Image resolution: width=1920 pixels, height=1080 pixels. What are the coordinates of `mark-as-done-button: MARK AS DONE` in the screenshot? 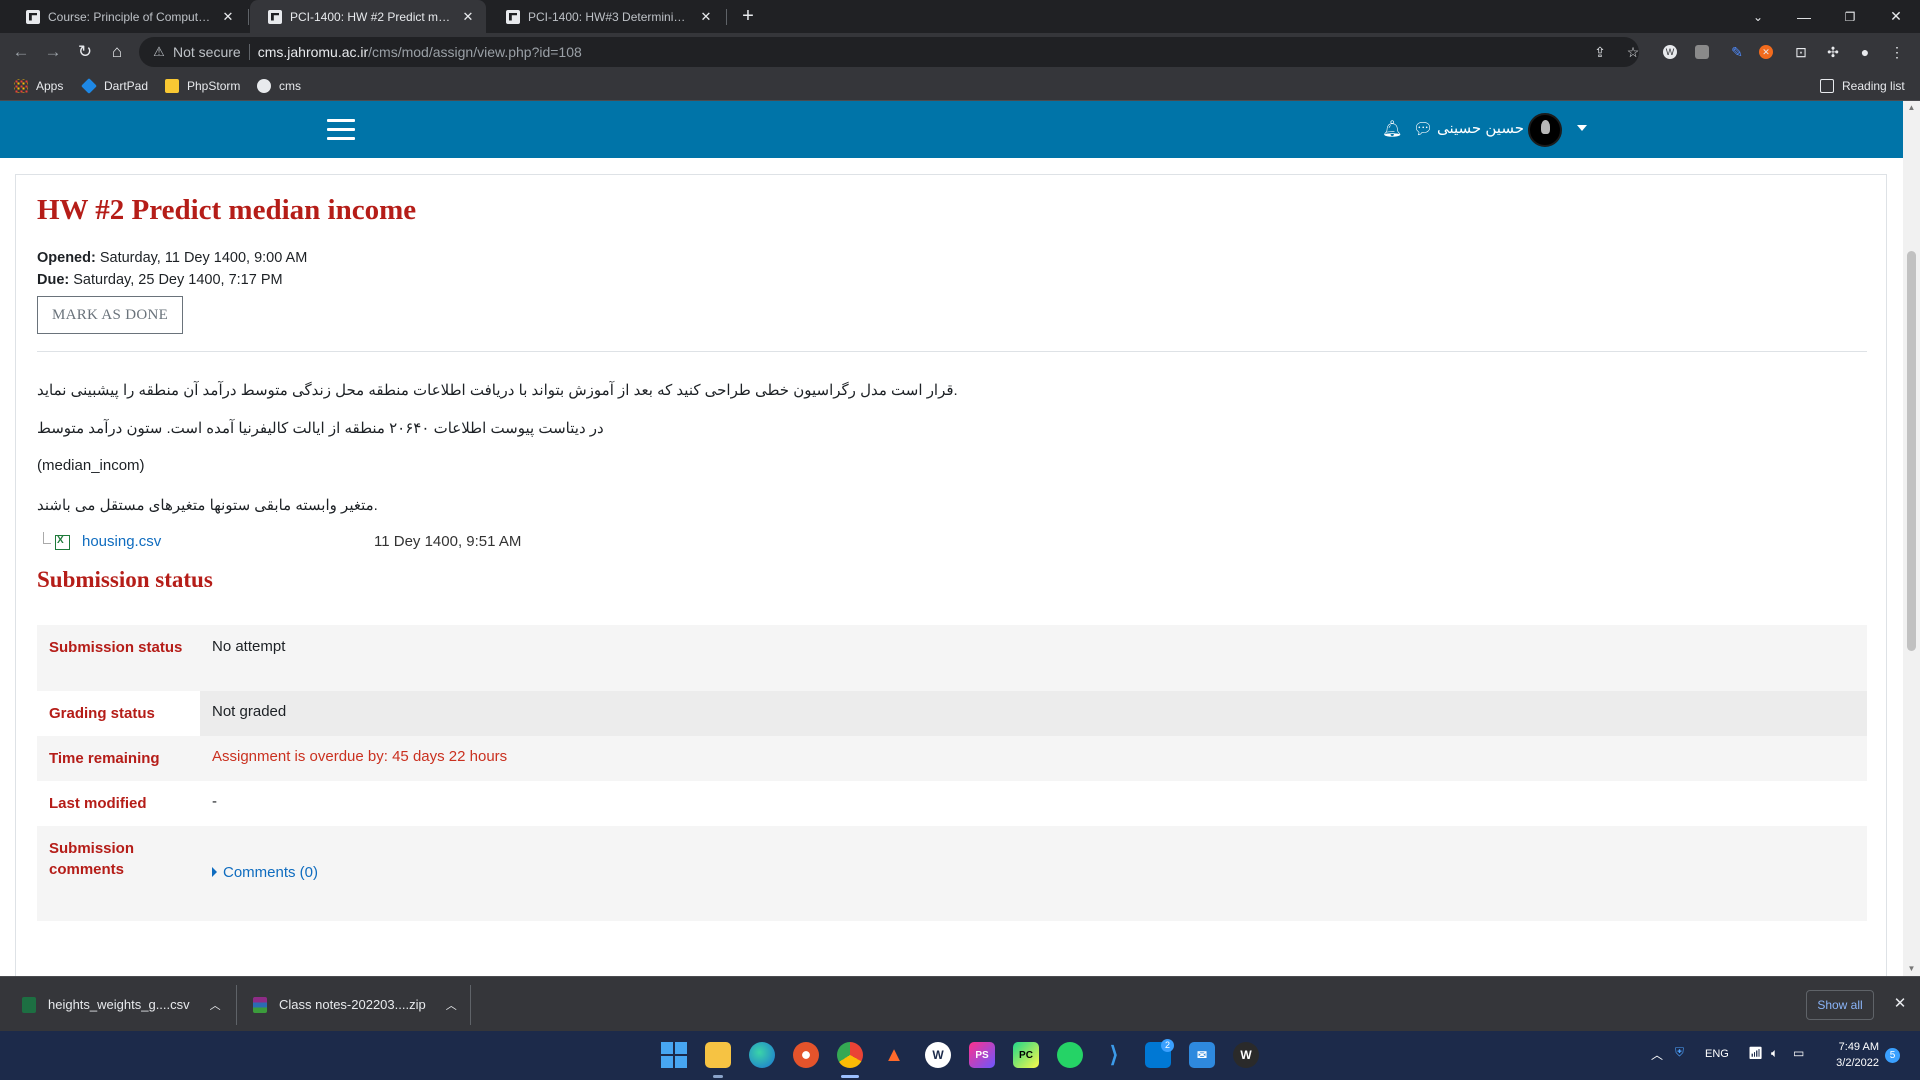 It's located at (110, 315).